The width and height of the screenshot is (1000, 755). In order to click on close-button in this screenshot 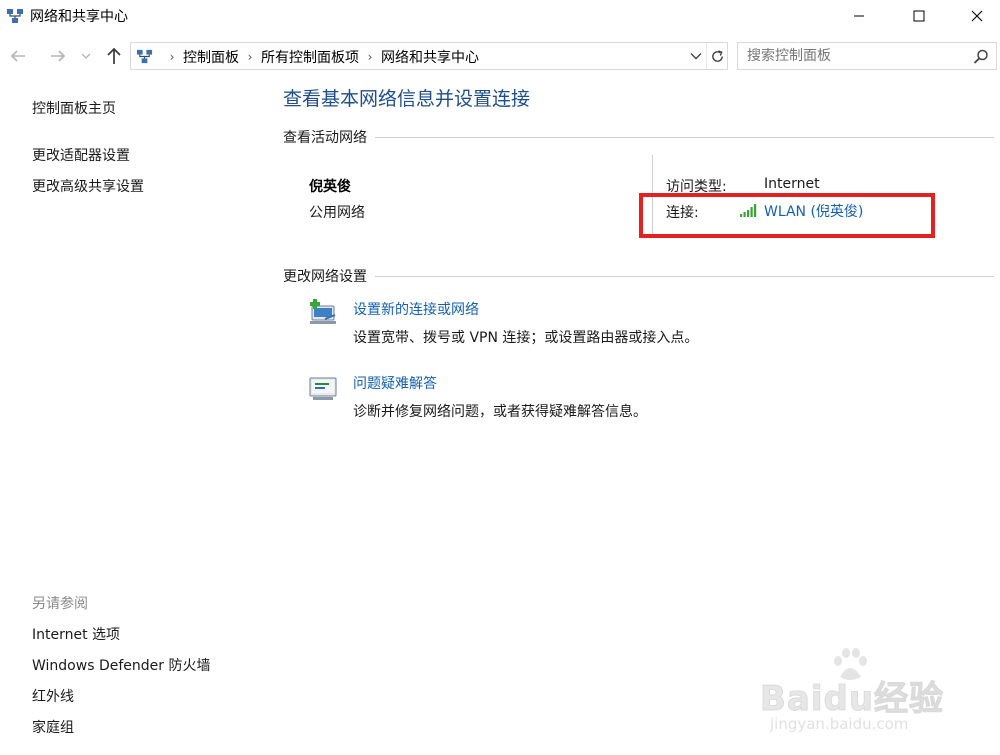, I will do `click(975, 16)`.